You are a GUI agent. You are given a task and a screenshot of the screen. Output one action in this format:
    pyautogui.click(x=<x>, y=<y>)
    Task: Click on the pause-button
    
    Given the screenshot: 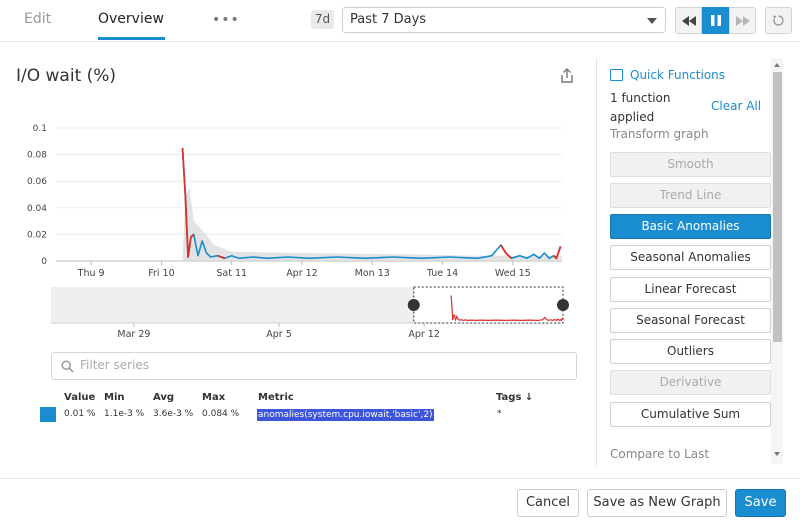 What is the action you would take?
    pyautogui.click(x=715, y=20)
    